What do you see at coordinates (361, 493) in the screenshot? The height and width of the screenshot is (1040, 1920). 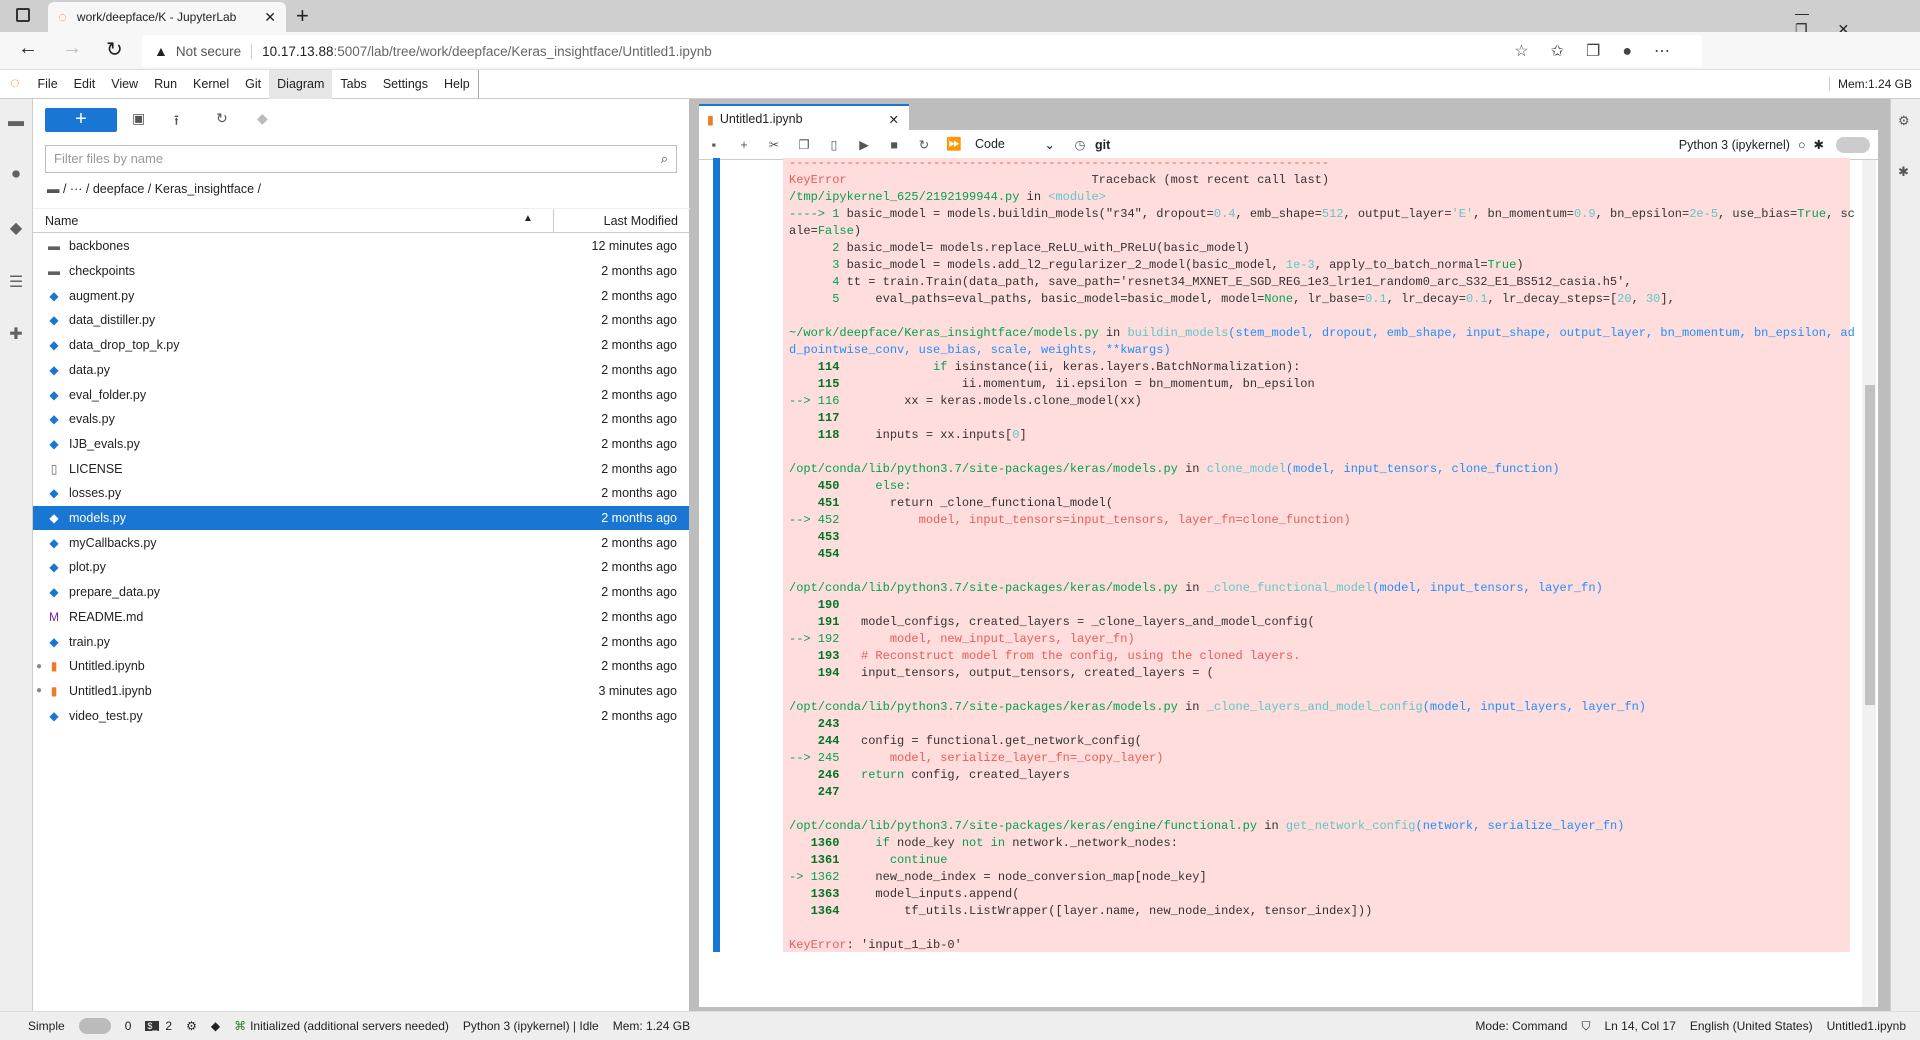 I see `file-row: ◆ losses.py 2 months ago` at bounding box center [361, 493].